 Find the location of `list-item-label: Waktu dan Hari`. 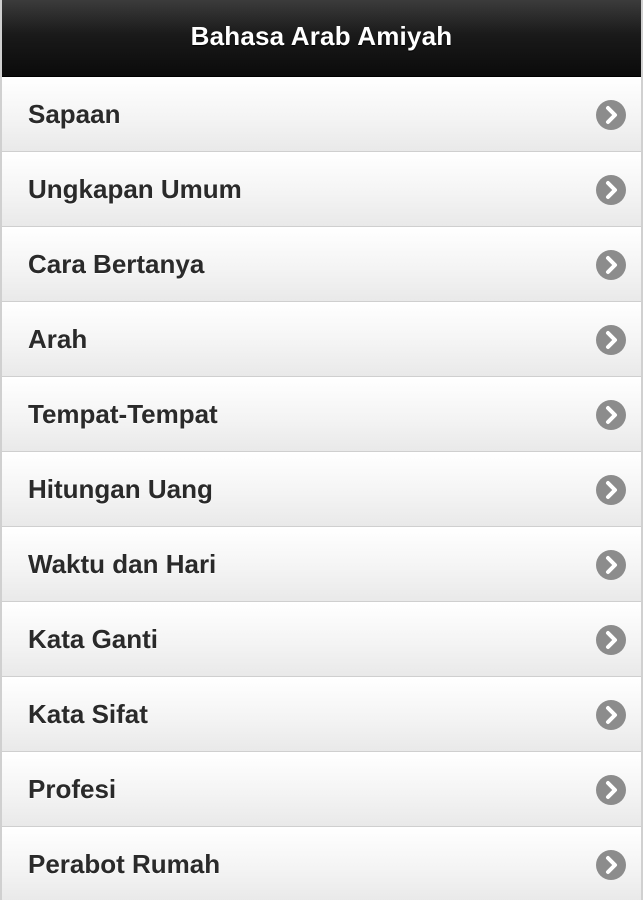

list-item-label: Waktu dan Hari is located at coordinates (122, 564).